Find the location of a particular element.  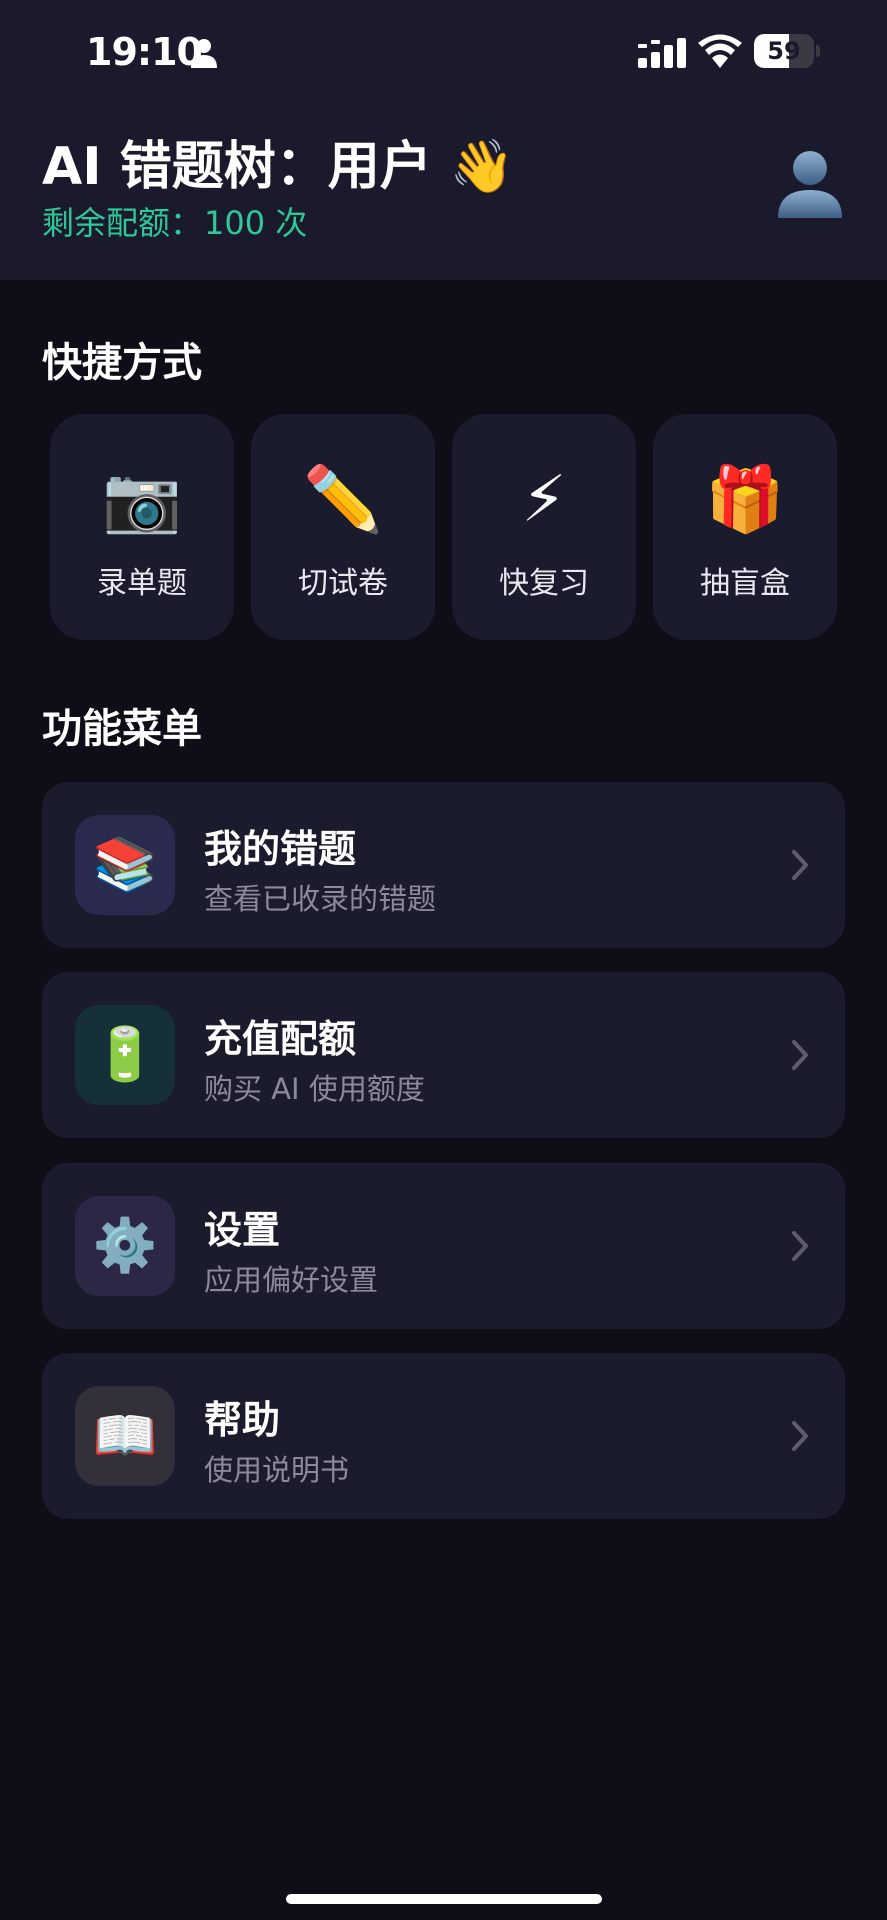

battery-body: 59 is located at coordinates (784, 51).